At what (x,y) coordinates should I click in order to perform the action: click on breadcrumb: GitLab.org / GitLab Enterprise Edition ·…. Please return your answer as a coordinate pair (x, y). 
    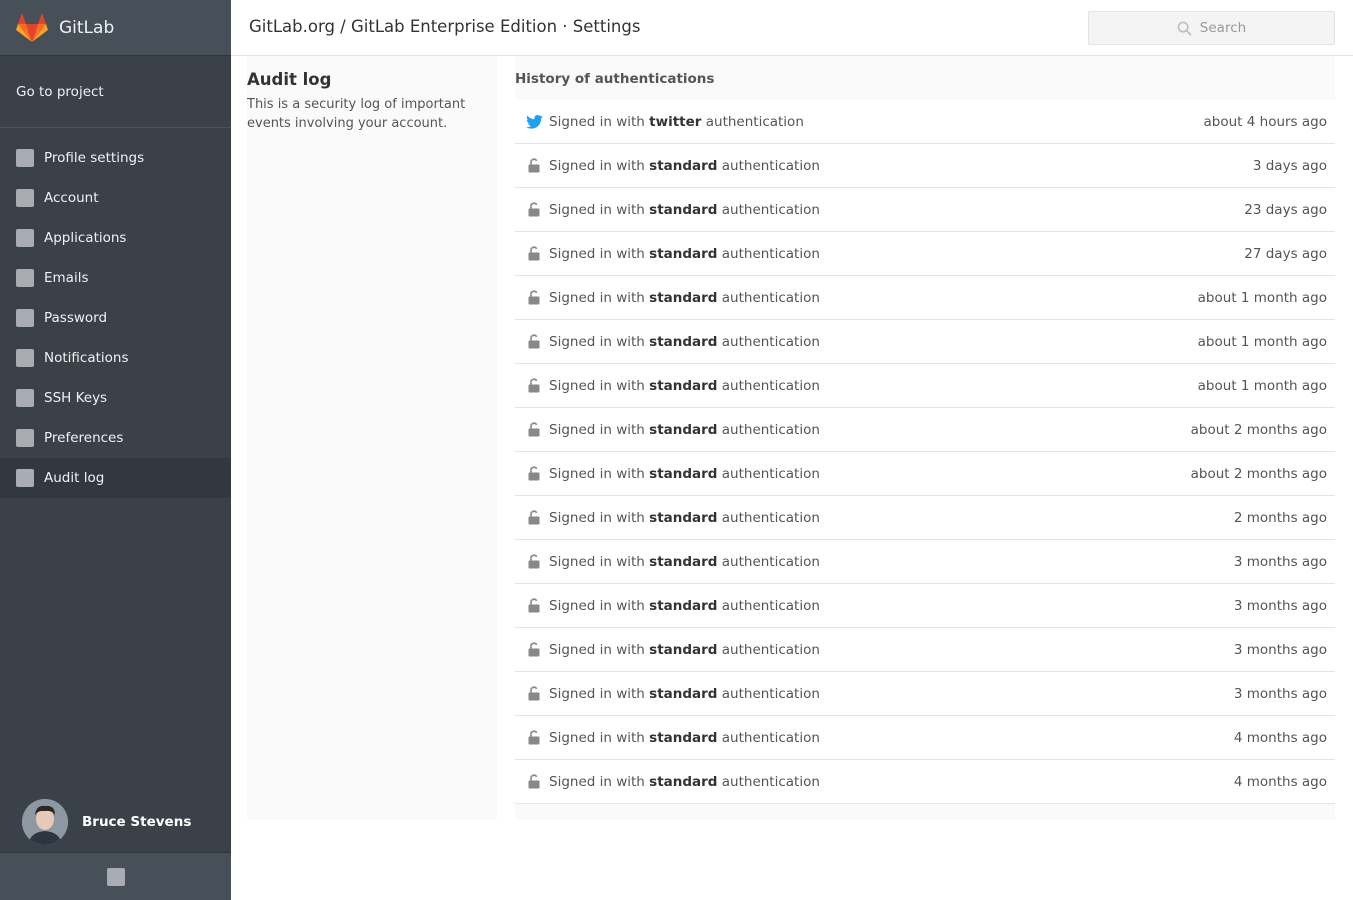
    Looking at the image, I should click on (444, 26).